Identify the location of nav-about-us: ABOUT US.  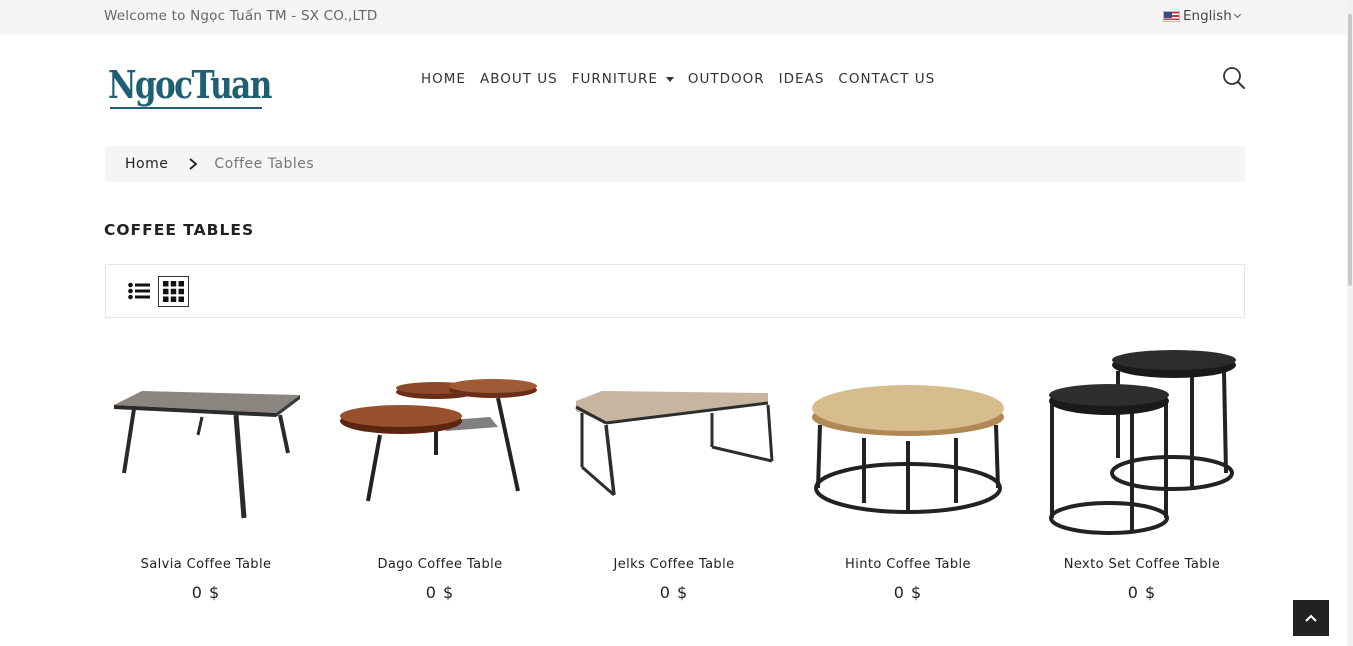
(519, 79).